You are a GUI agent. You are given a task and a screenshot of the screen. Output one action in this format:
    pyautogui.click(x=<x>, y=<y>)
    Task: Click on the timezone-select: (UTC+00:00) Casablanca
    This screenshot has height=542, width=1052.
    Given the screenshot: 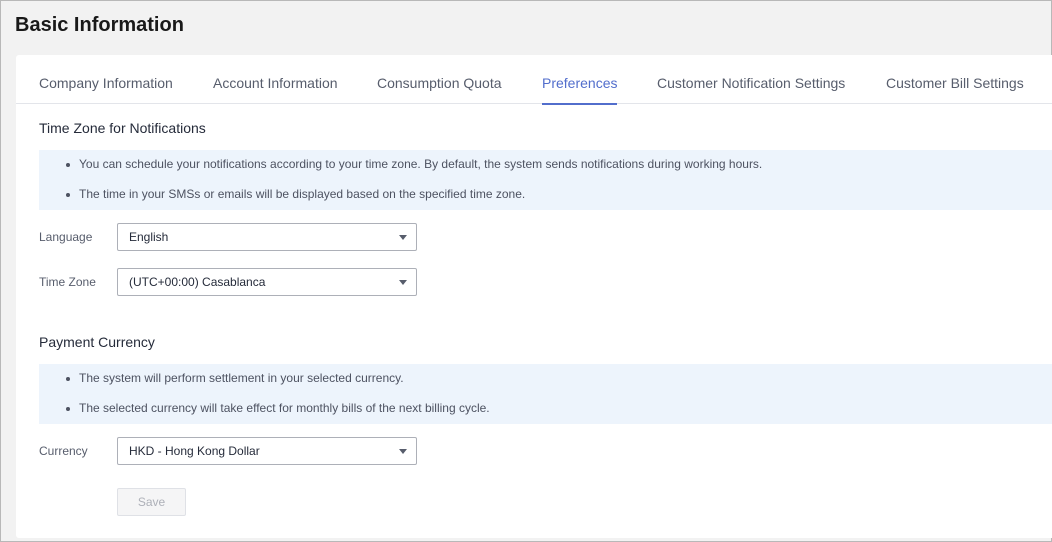 What is the action you would take?
    pyautogui.click(x=267, y=282)
    